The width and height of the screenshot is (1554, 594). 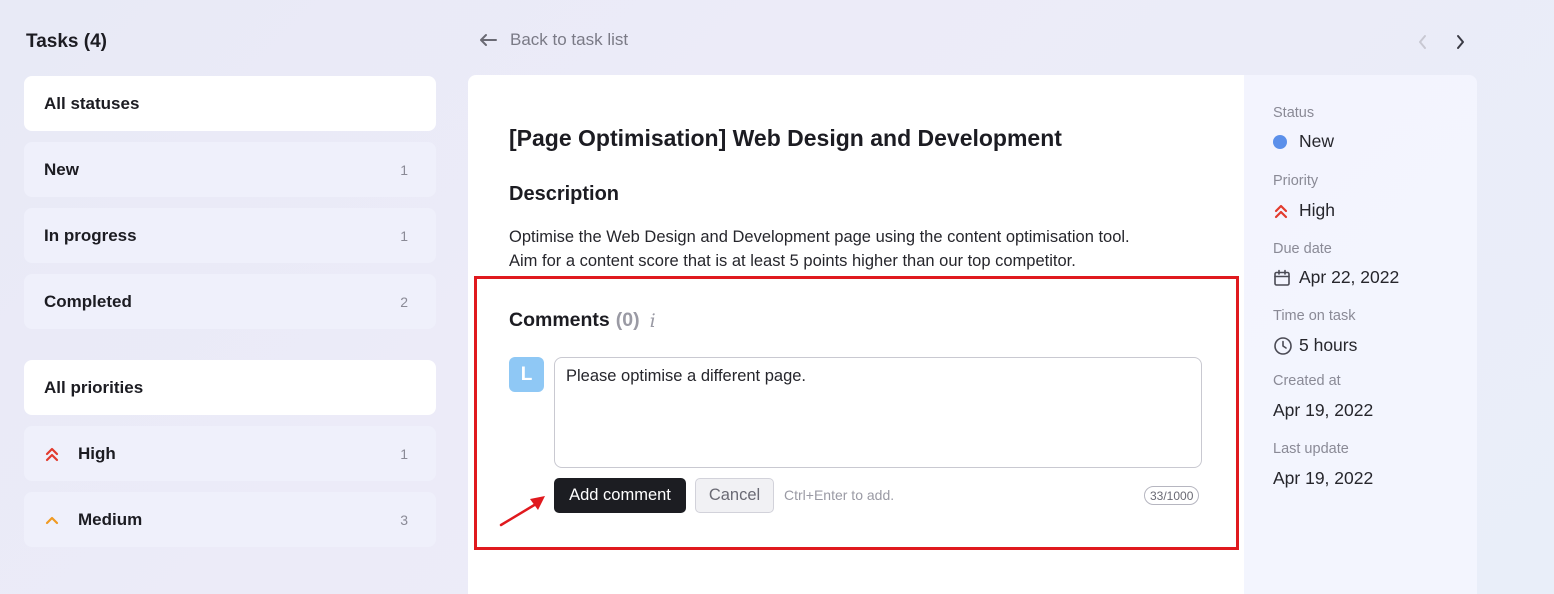 I want to click on priority-value: High, so click(x=1304, y=210).